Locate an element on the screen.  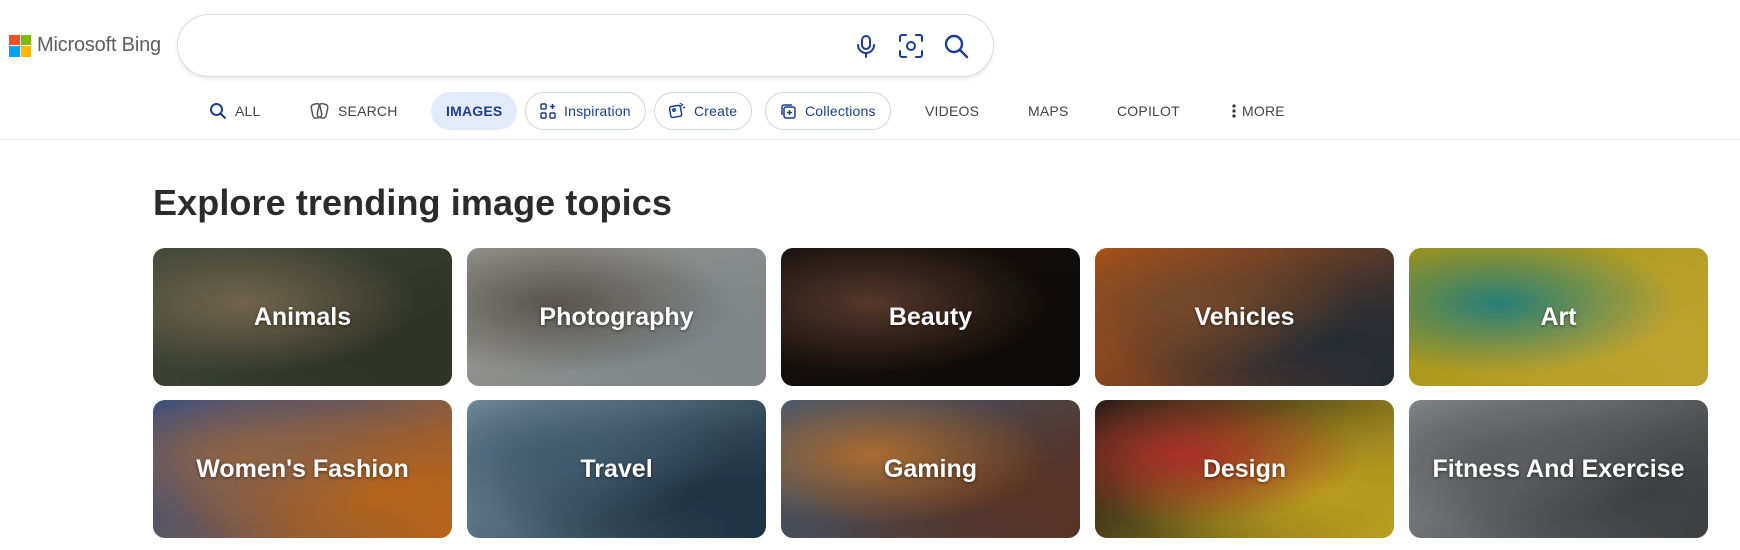
tab-search: SEARCH is located at coordinates (354, 111).